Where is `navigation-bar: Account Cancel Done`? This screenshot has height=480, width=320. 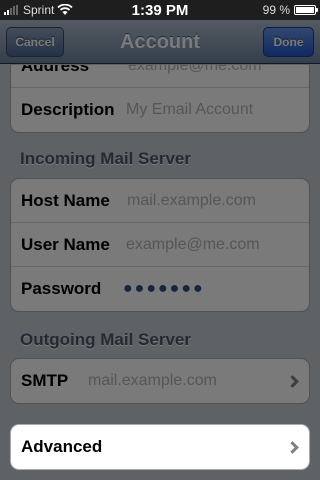 navigation-bar: Account Cancel Done is located at coordinates (160, 42).